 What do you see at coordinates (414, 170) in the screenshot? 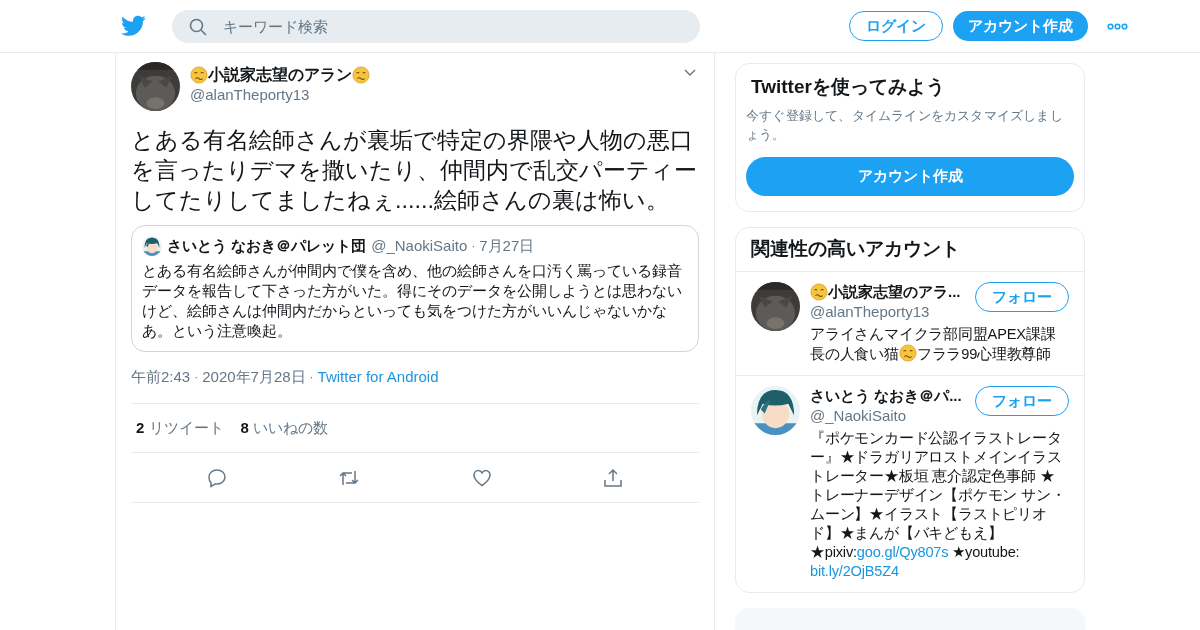
I see `tweet-text: とある有名絵師さんが裏垢で特定の界隈や人物の悪口を言ったりデマを撒いたり、仲間内で乱交パーティーしてたりしてましたねぇ......絵師さんの裏は怖い。` at bounding box center [414, 170].